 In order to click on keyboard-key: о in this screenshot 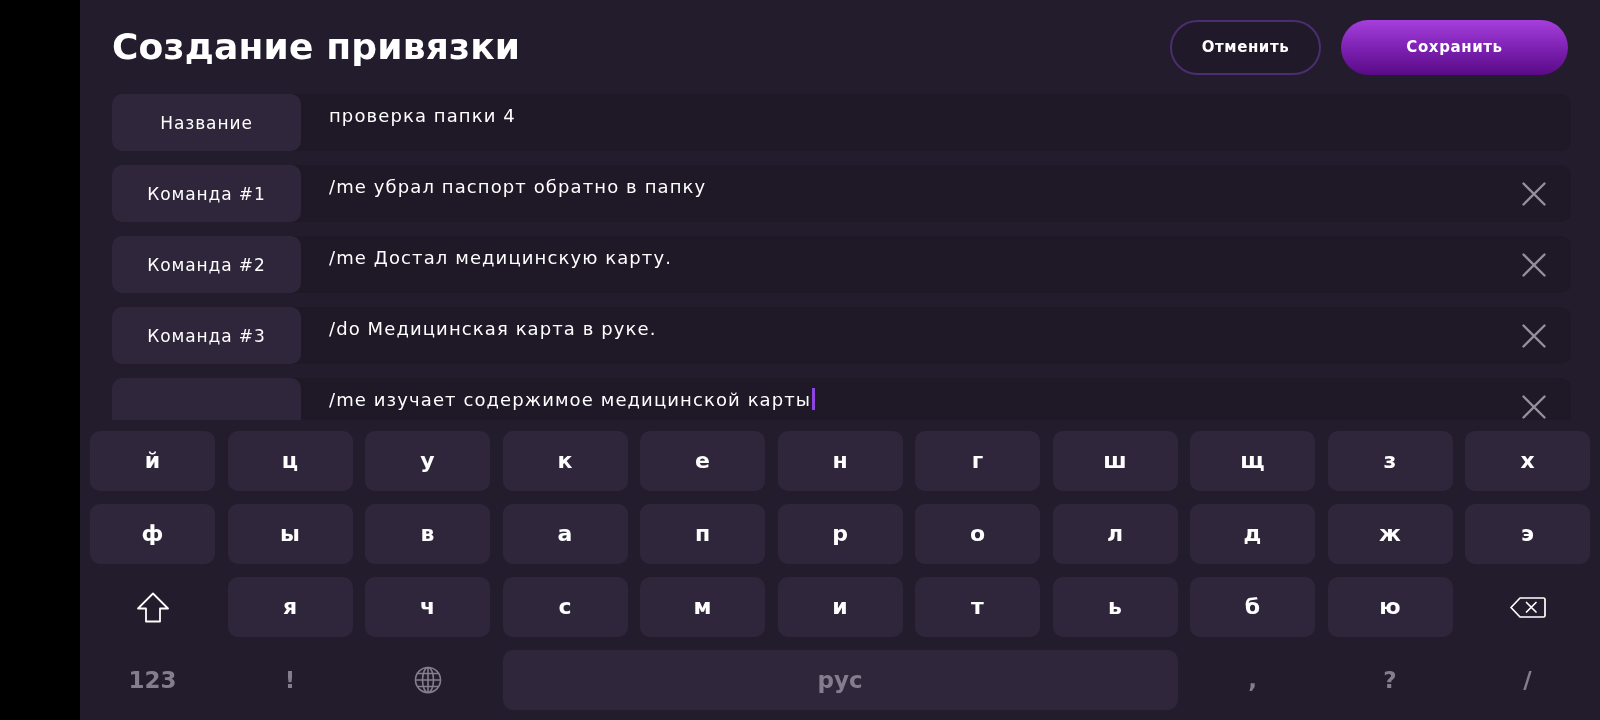, I will do `click(977, 534)`.